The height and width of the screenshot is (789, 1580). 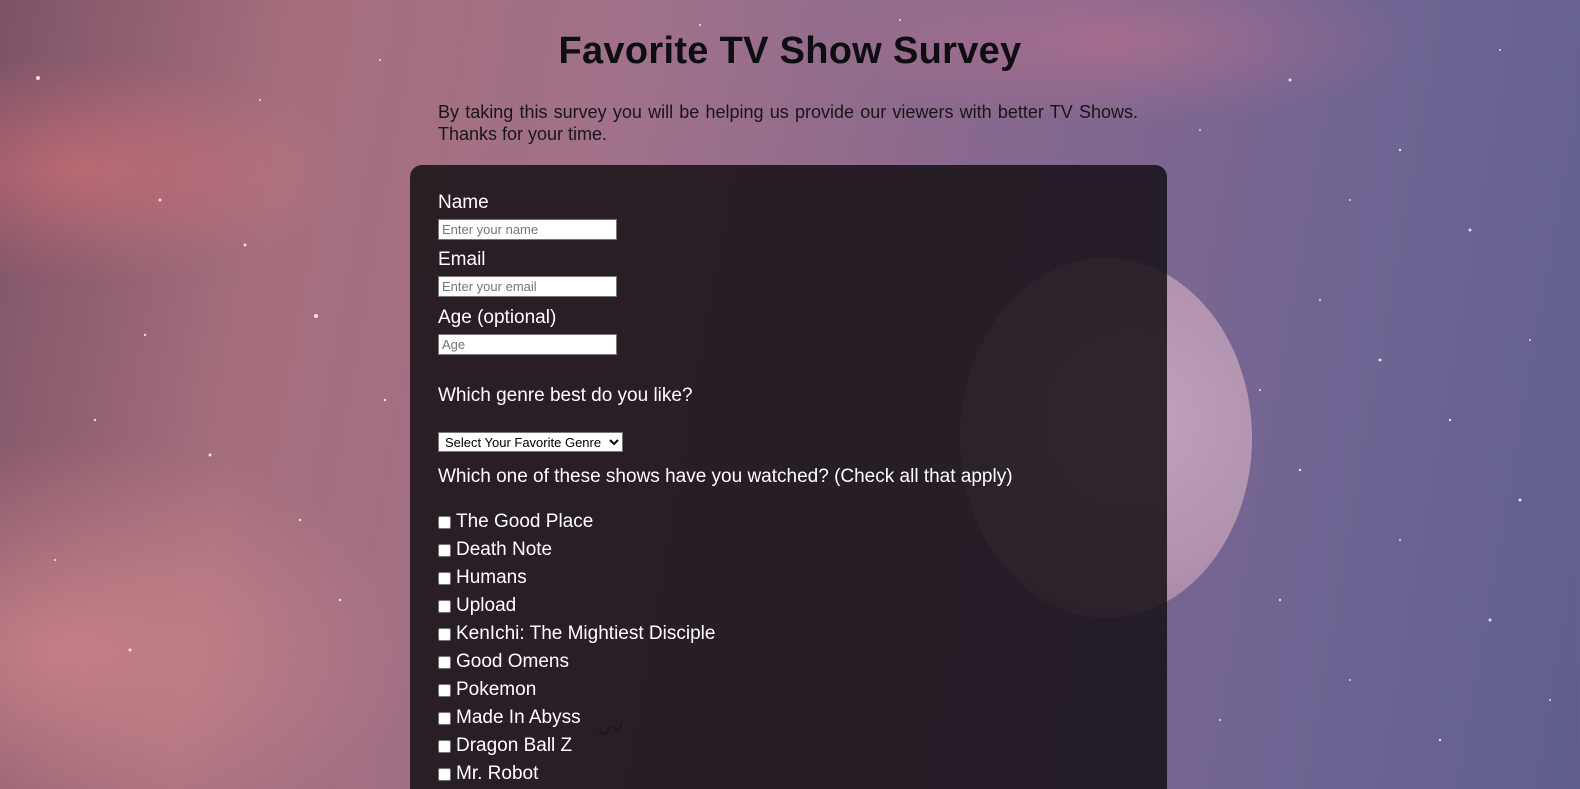 What do you see at coordinates (462, 259) in the screenshot?
I see `email-label: Email` at bounding box center [462, 259].